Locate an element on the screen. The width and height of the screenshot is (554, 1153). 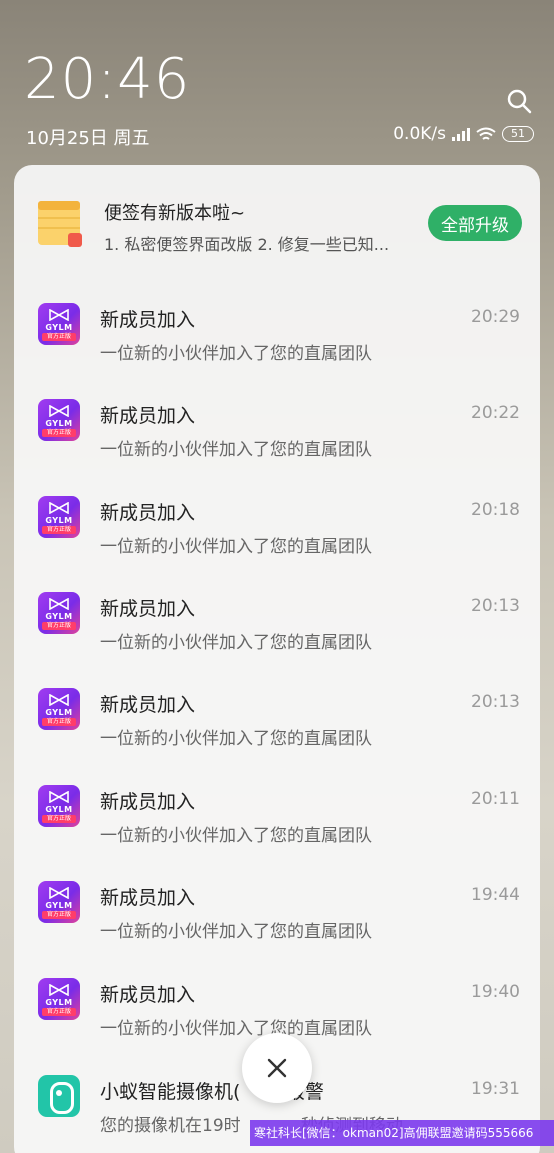
battery-icon: 51 is located at coordinates (518, 134).